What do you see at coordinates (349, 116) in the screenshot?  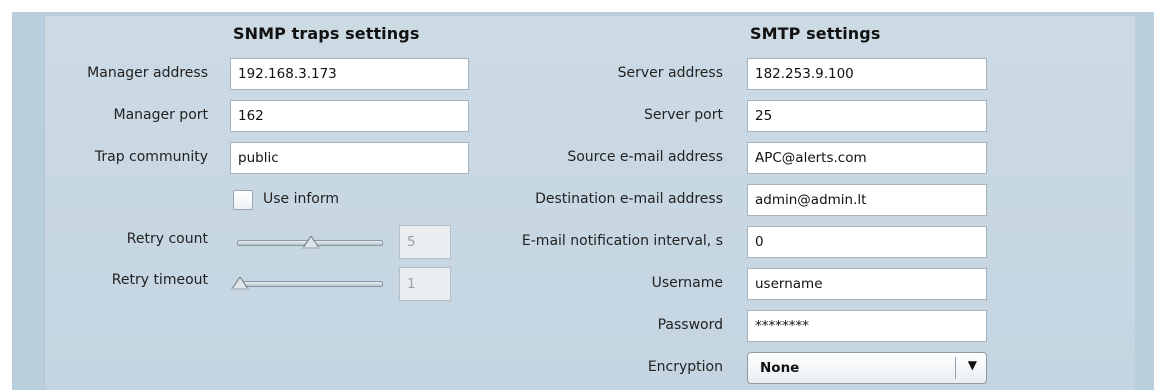 I see `manager-port-input` at bounding box center [349, 116].